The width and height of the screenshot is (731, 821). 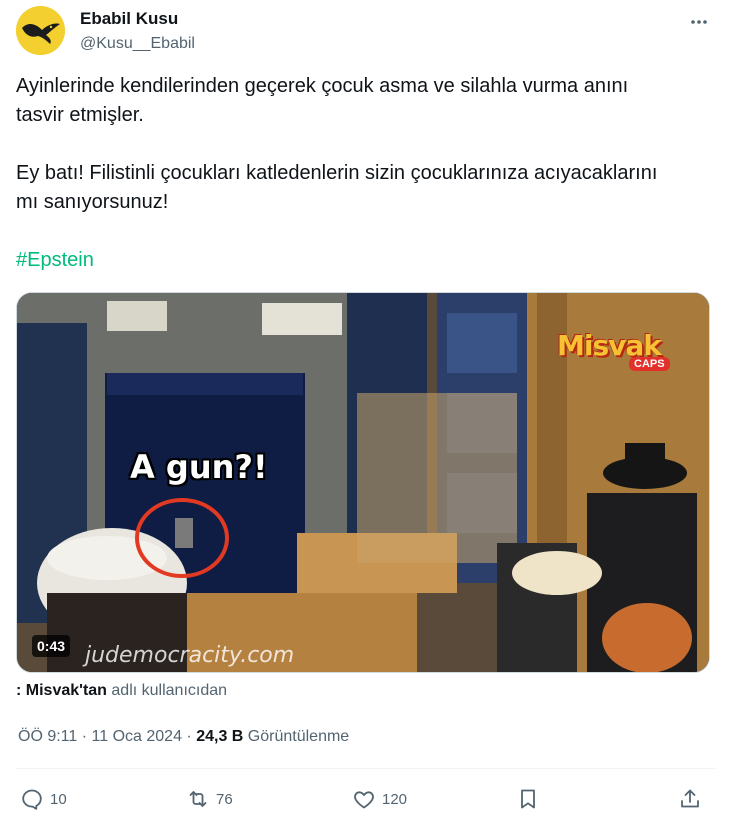 What do you see at coordinates (137, 44) in the screenshot?
I see `author-handle: @Kusu__Ebabil` at bounding box center [137, 44].